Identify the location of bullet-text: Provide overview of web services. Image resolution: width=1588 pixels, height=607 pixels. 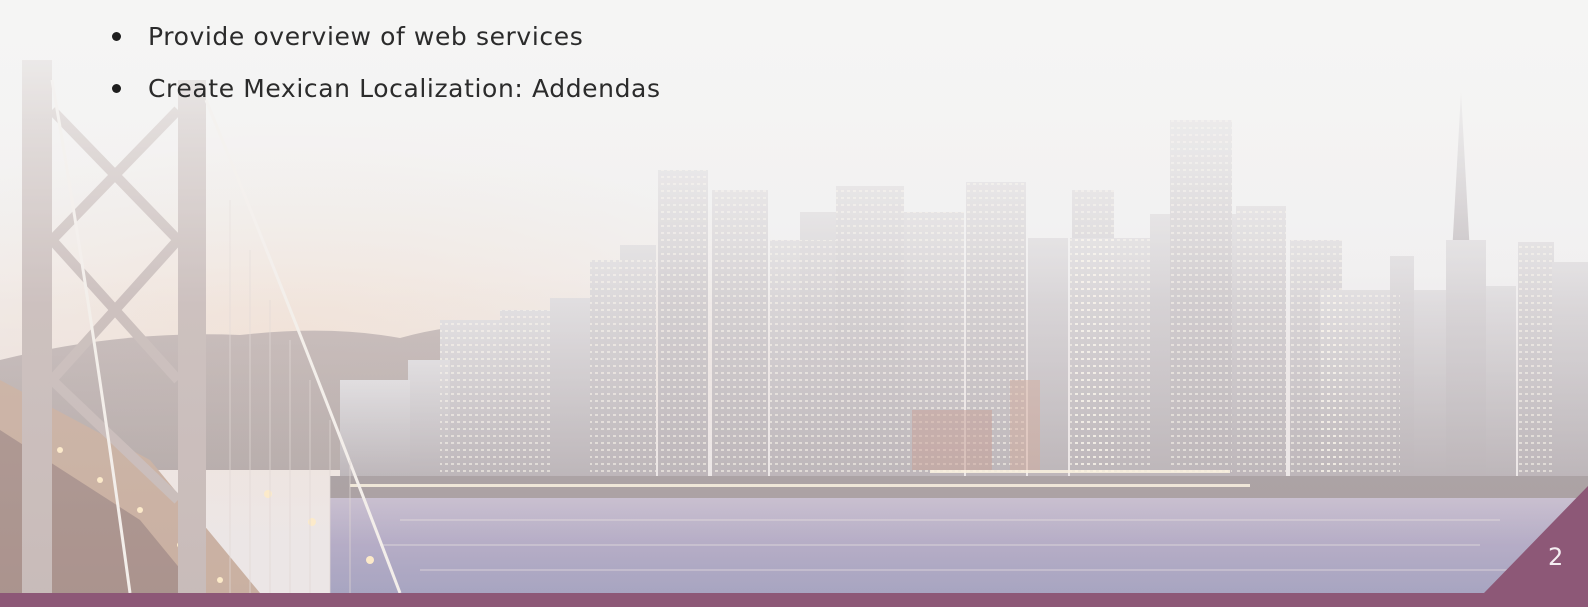
(366, 36).